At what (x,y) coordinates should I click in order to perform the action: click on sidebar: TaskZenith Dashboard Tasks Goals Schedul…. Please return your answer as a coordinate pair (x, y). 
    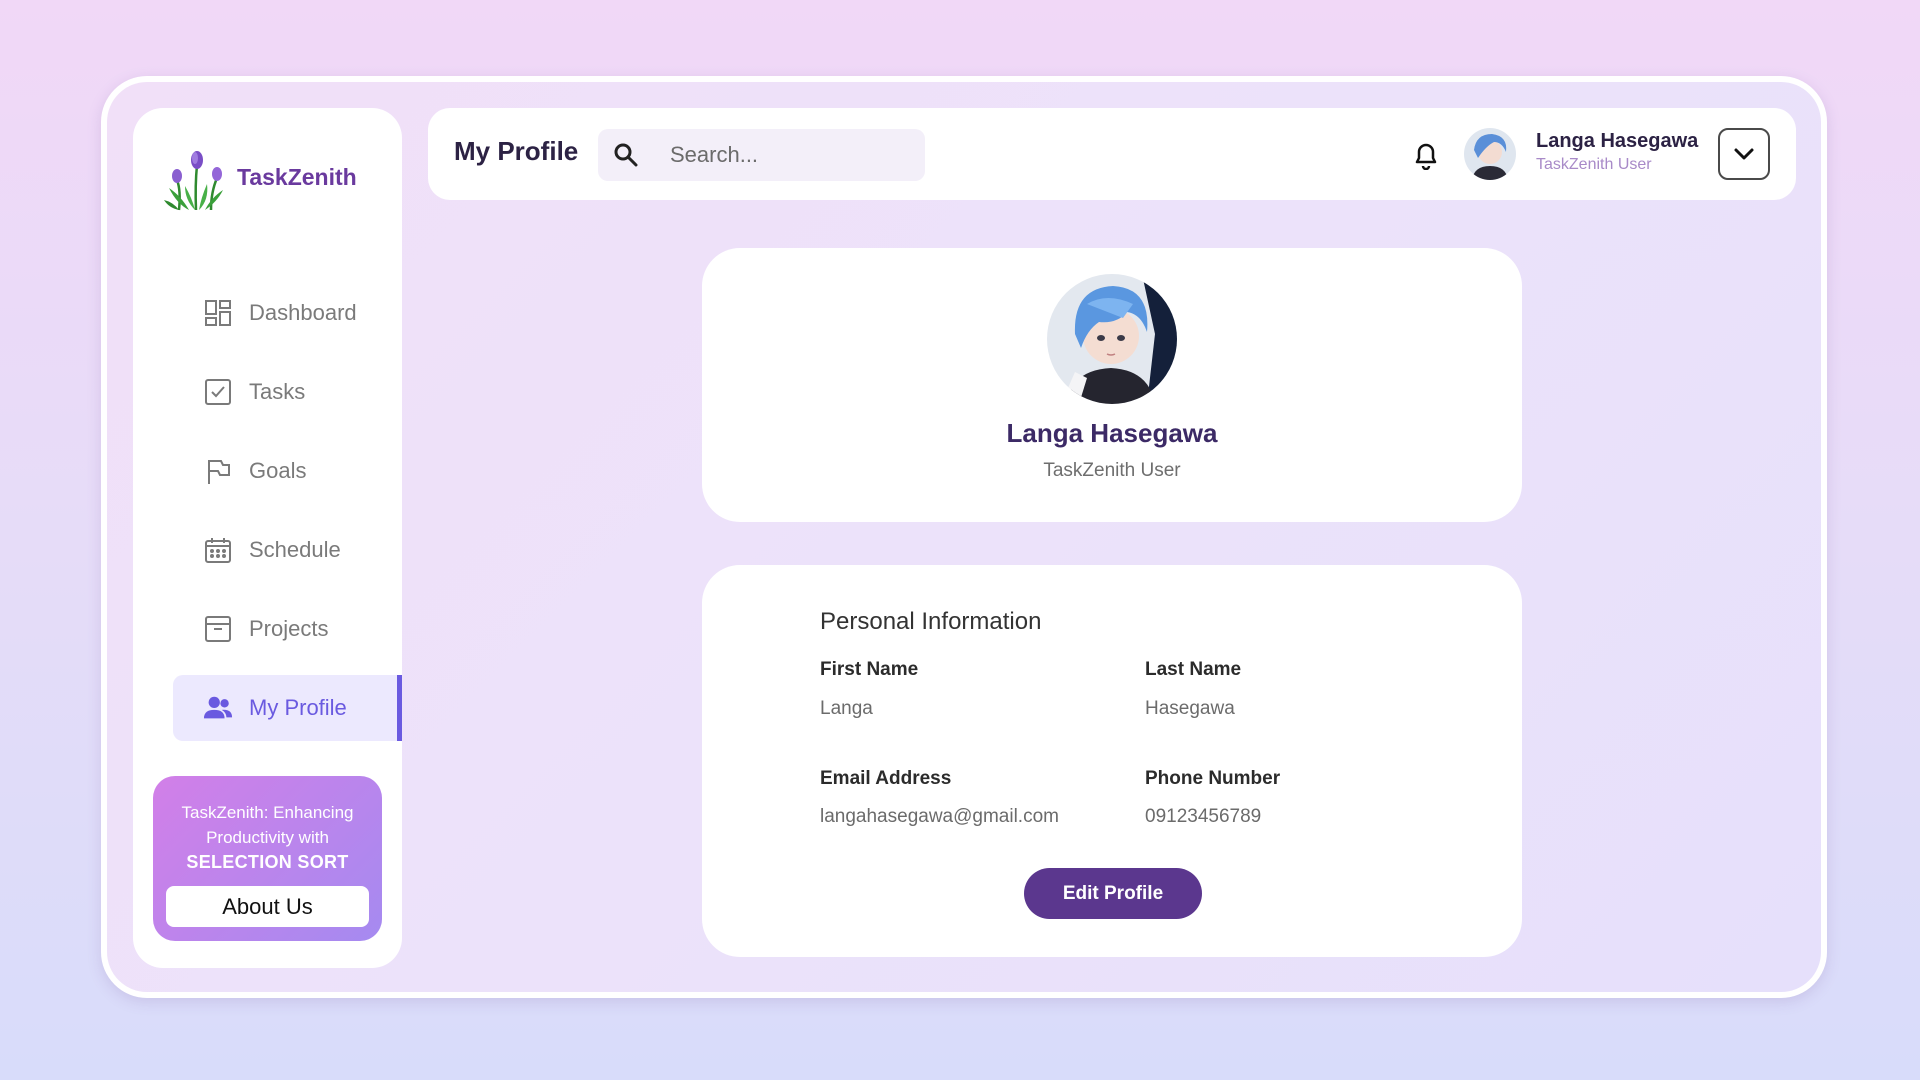
    Looking at the image, I should click on (267, 538).